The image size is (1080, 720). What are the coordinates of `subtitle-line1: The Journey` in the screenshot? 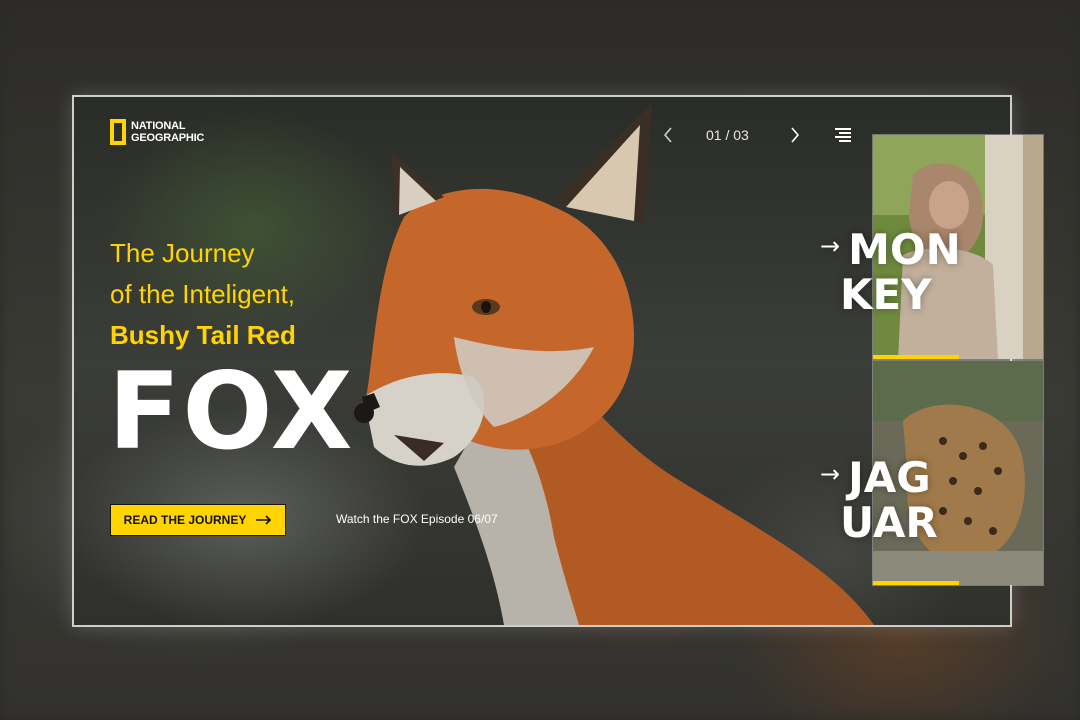 It's located at (182, 253).